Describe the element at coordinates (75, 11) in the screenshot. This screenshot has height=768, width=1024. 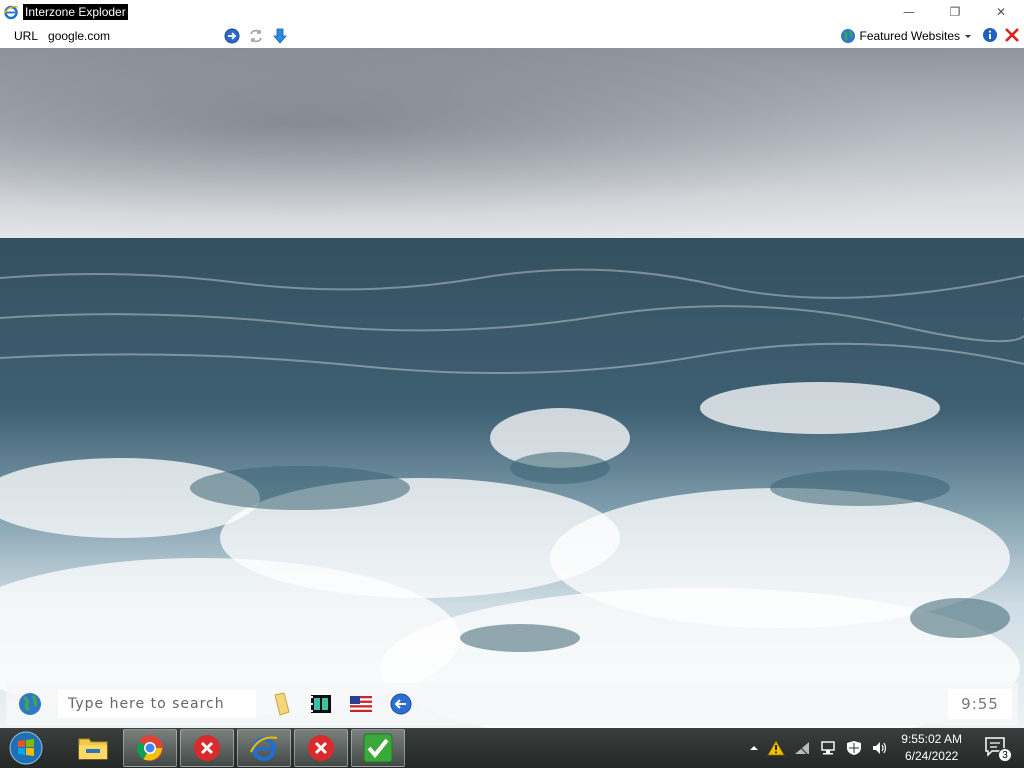
I see `window-title: Interzone Exploder` at that location.